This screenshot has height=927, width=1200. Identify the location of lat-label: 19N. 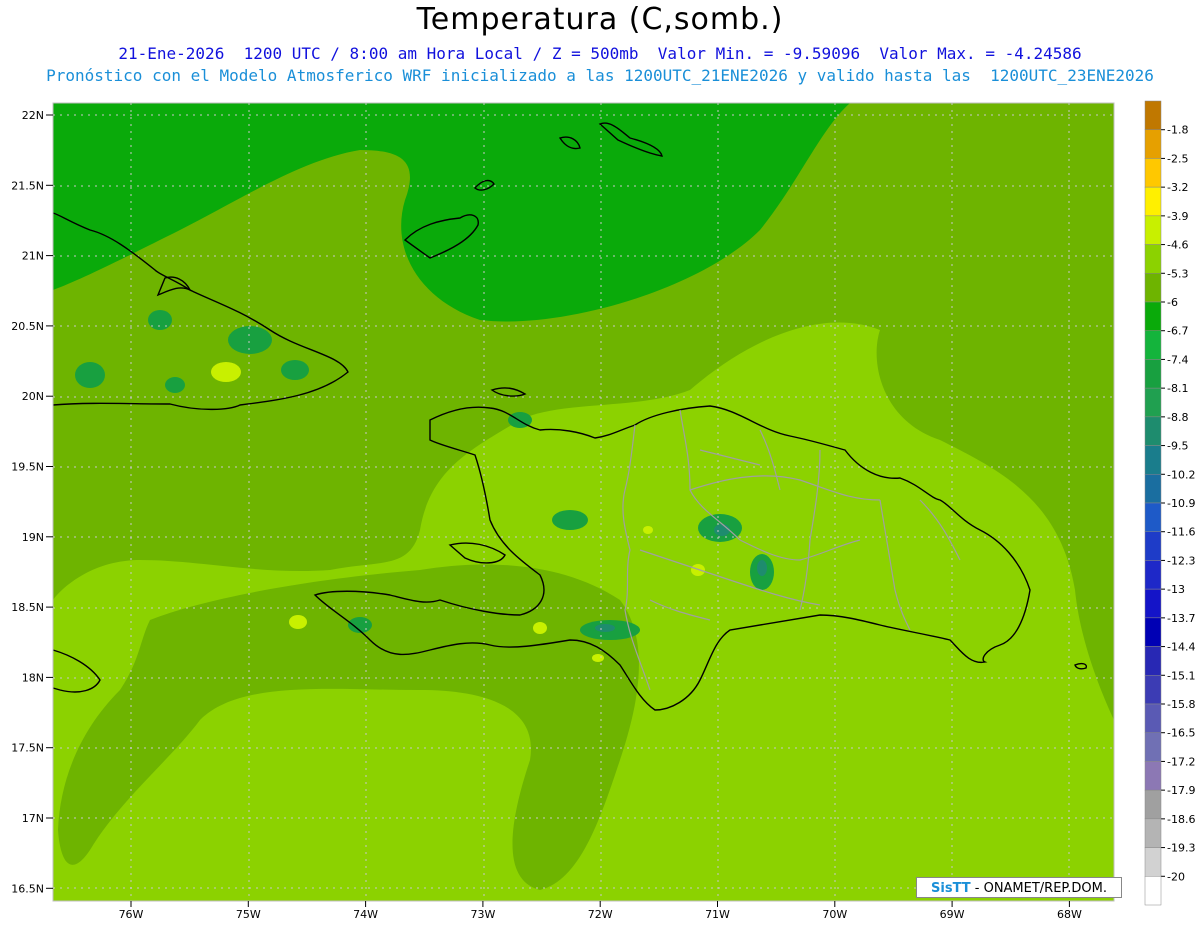
(33, 537).